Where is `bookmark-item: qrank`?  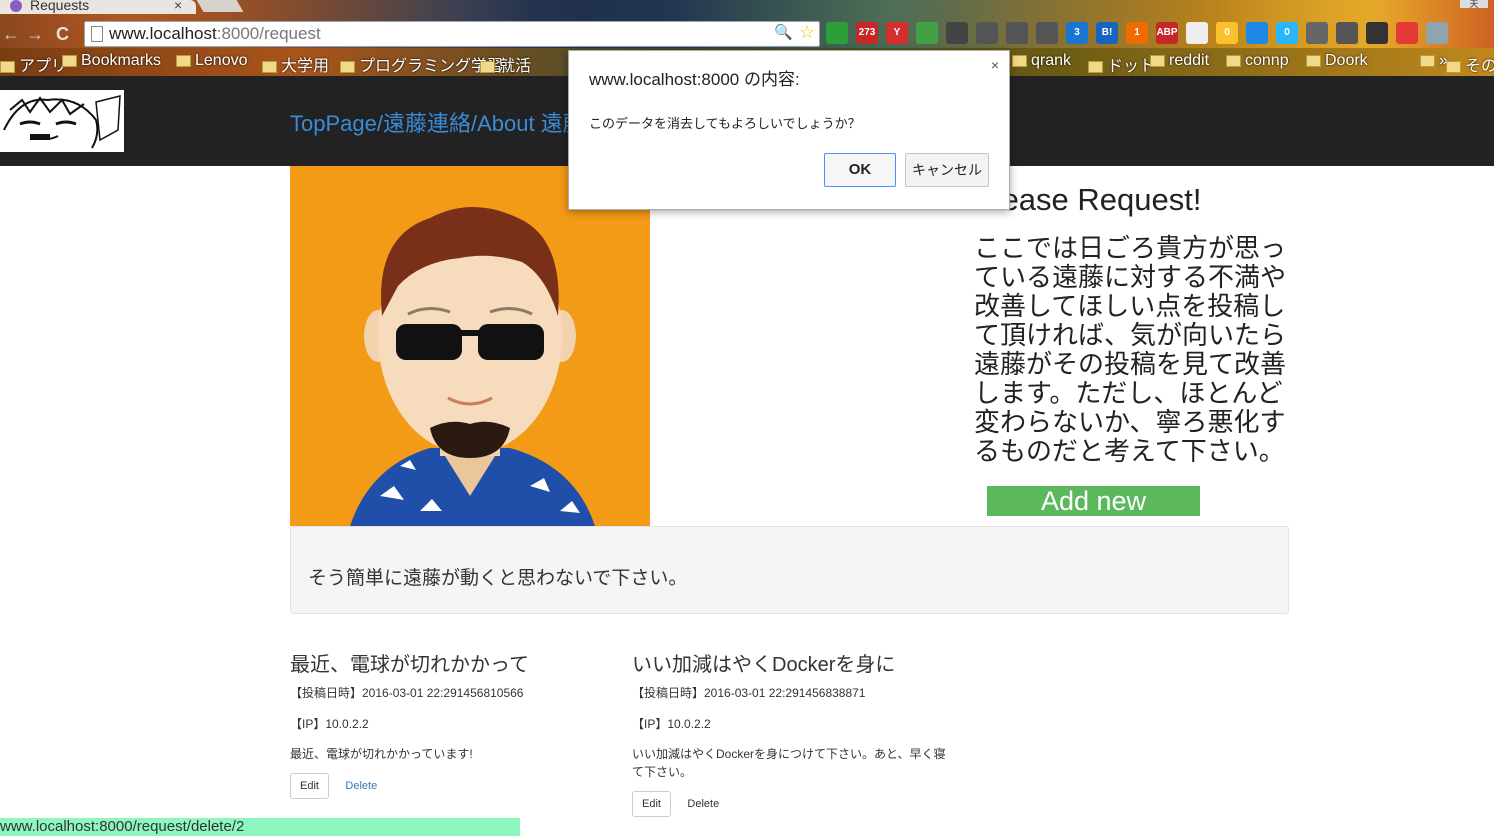 bookmark-item: qrank is located at coordinates (1041, 61).